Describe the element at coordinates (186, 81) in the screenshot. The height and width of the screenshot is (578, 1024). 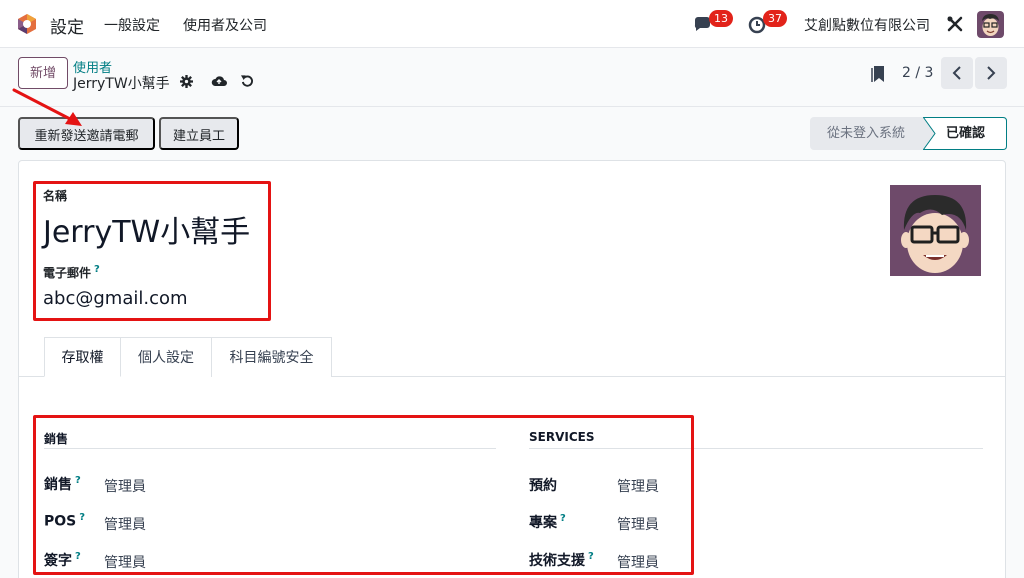
I see `gear-icon` at that location.